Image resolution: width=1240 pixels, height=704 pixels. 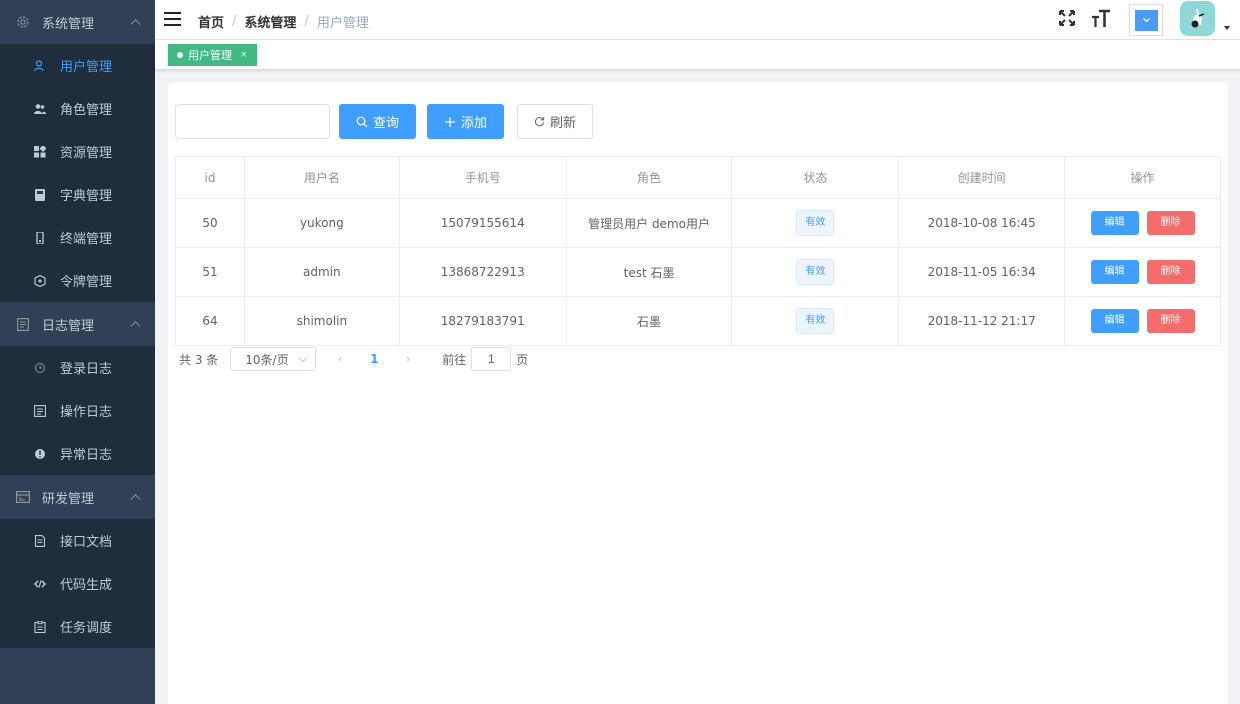 What do you see at coordinates (77, 453) in the screenshot?
I see `sidebar-item-exception-log: 异常日志` at bounding box center [77, 453].